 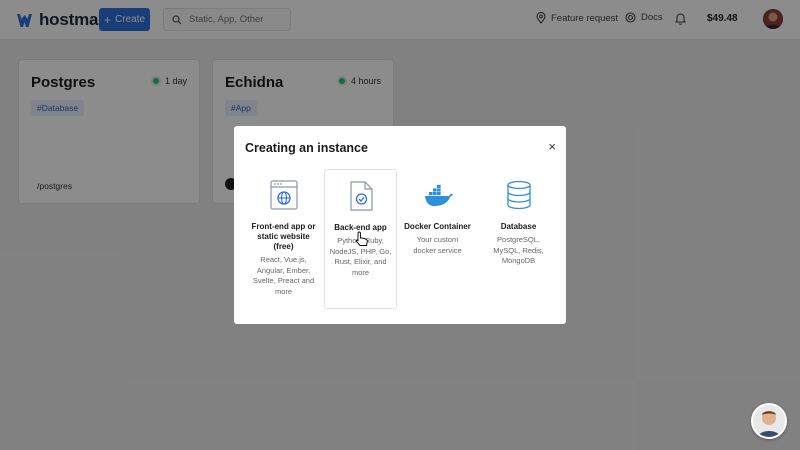 What do you see at coordinates (518, 250) in the screenshot?
I see `option-description: PostgreSQL, MySQL, Redis, MongoDB` at bounding box center [518, 250].